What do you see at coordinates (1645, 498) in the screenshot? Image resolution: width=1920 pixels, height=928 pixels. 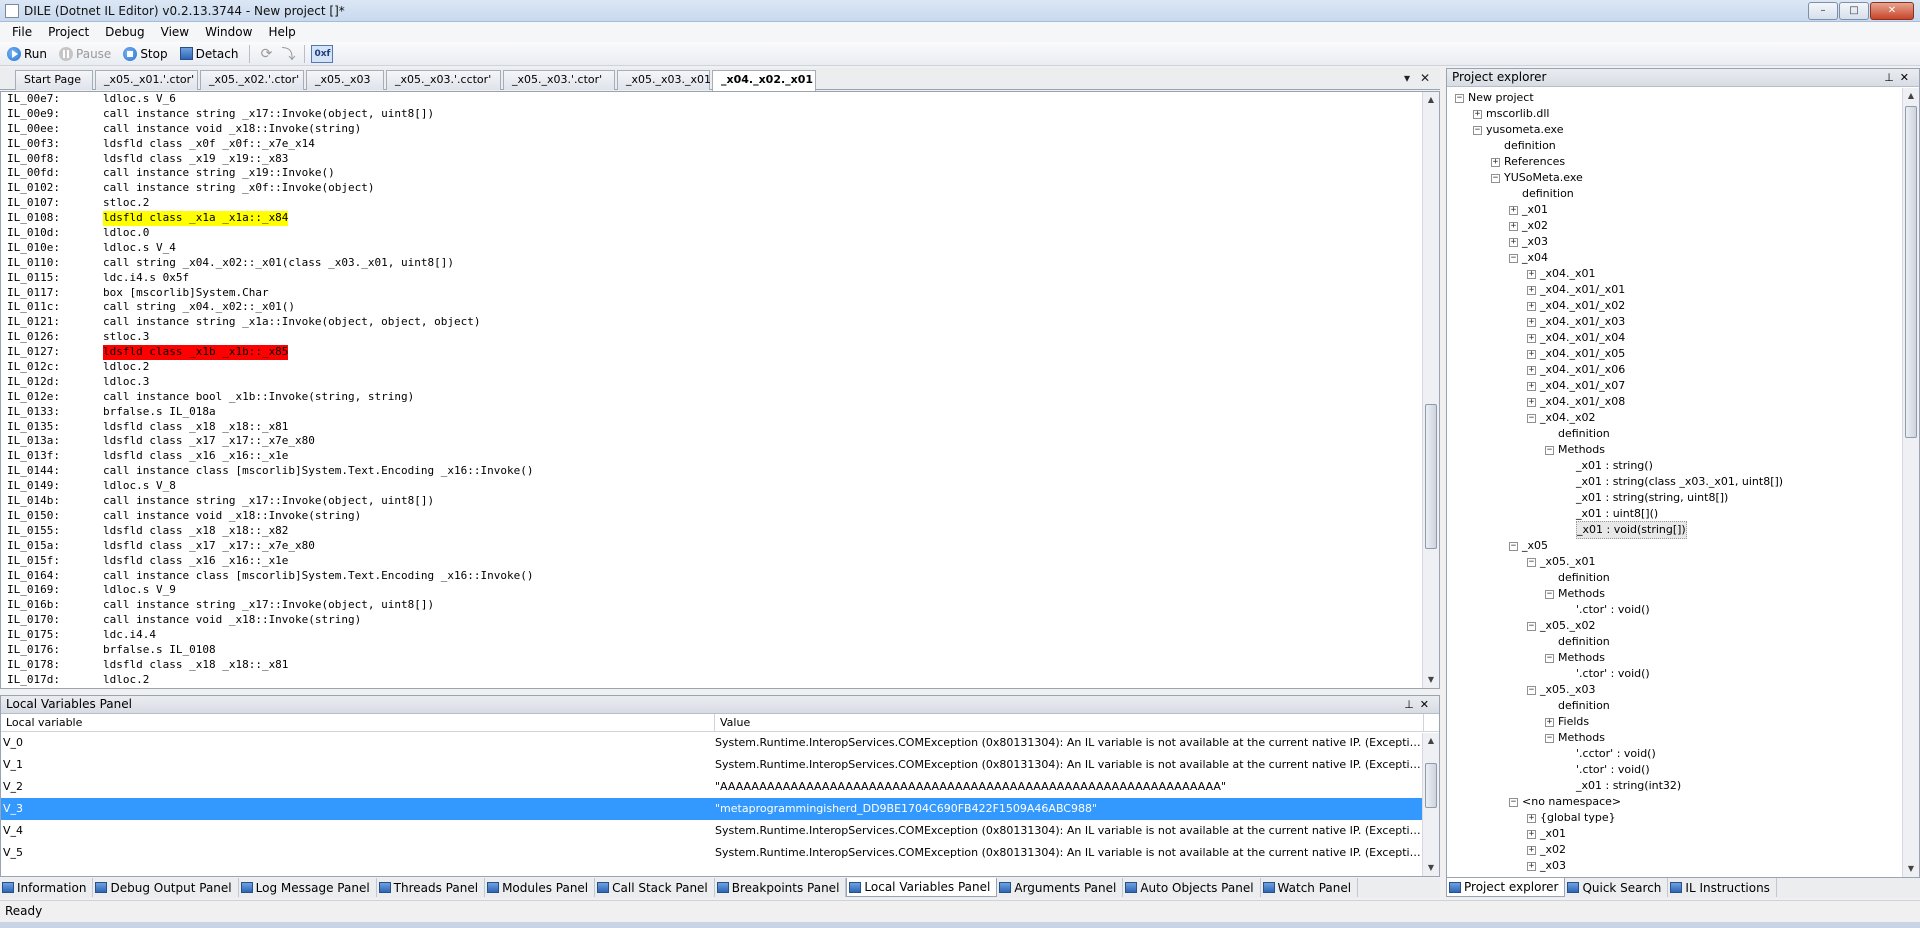 I see `tree-node: _x01 : string(string, uint8[])` at bounding box center [1645, 498].